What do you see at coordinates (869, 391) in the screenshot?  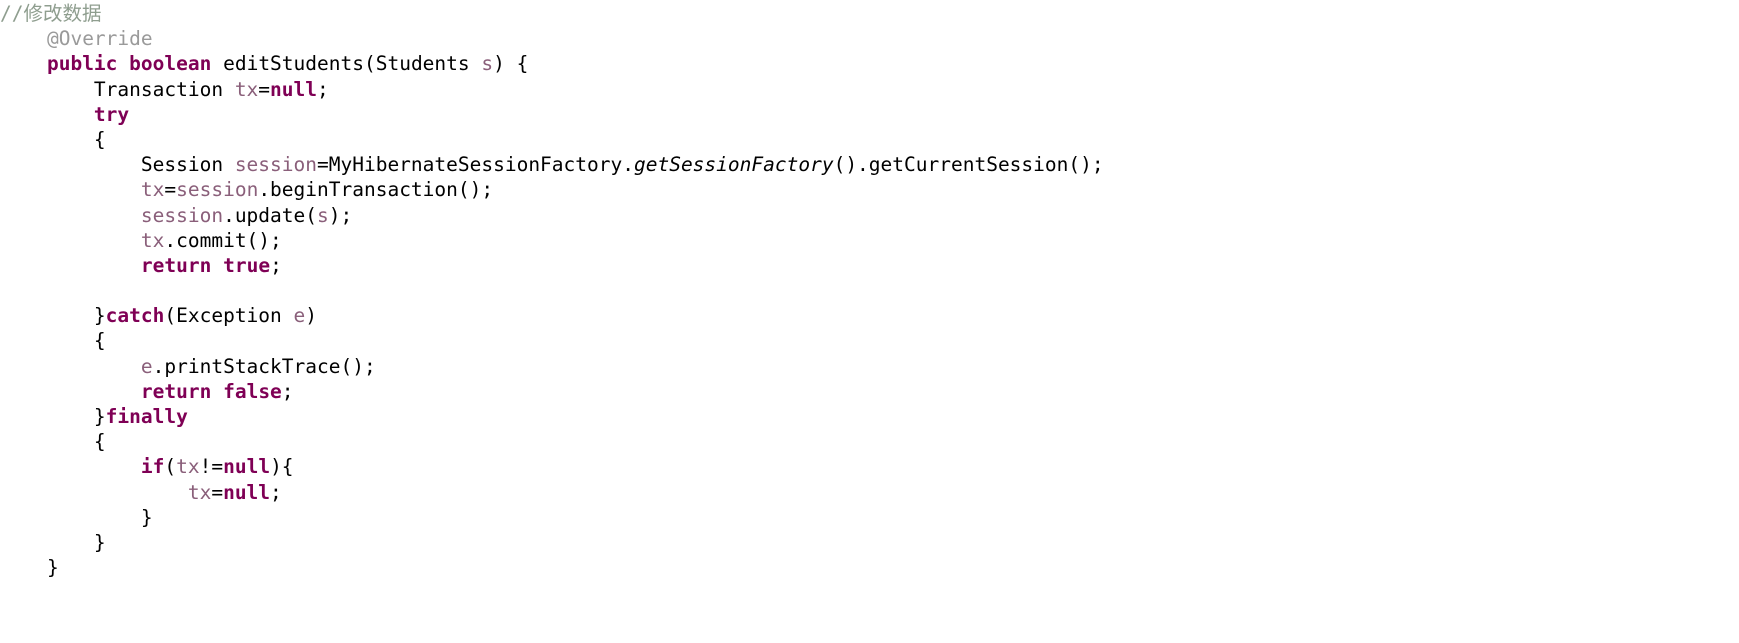 I see `code-line: return false;` at bounding box center [869, 391].